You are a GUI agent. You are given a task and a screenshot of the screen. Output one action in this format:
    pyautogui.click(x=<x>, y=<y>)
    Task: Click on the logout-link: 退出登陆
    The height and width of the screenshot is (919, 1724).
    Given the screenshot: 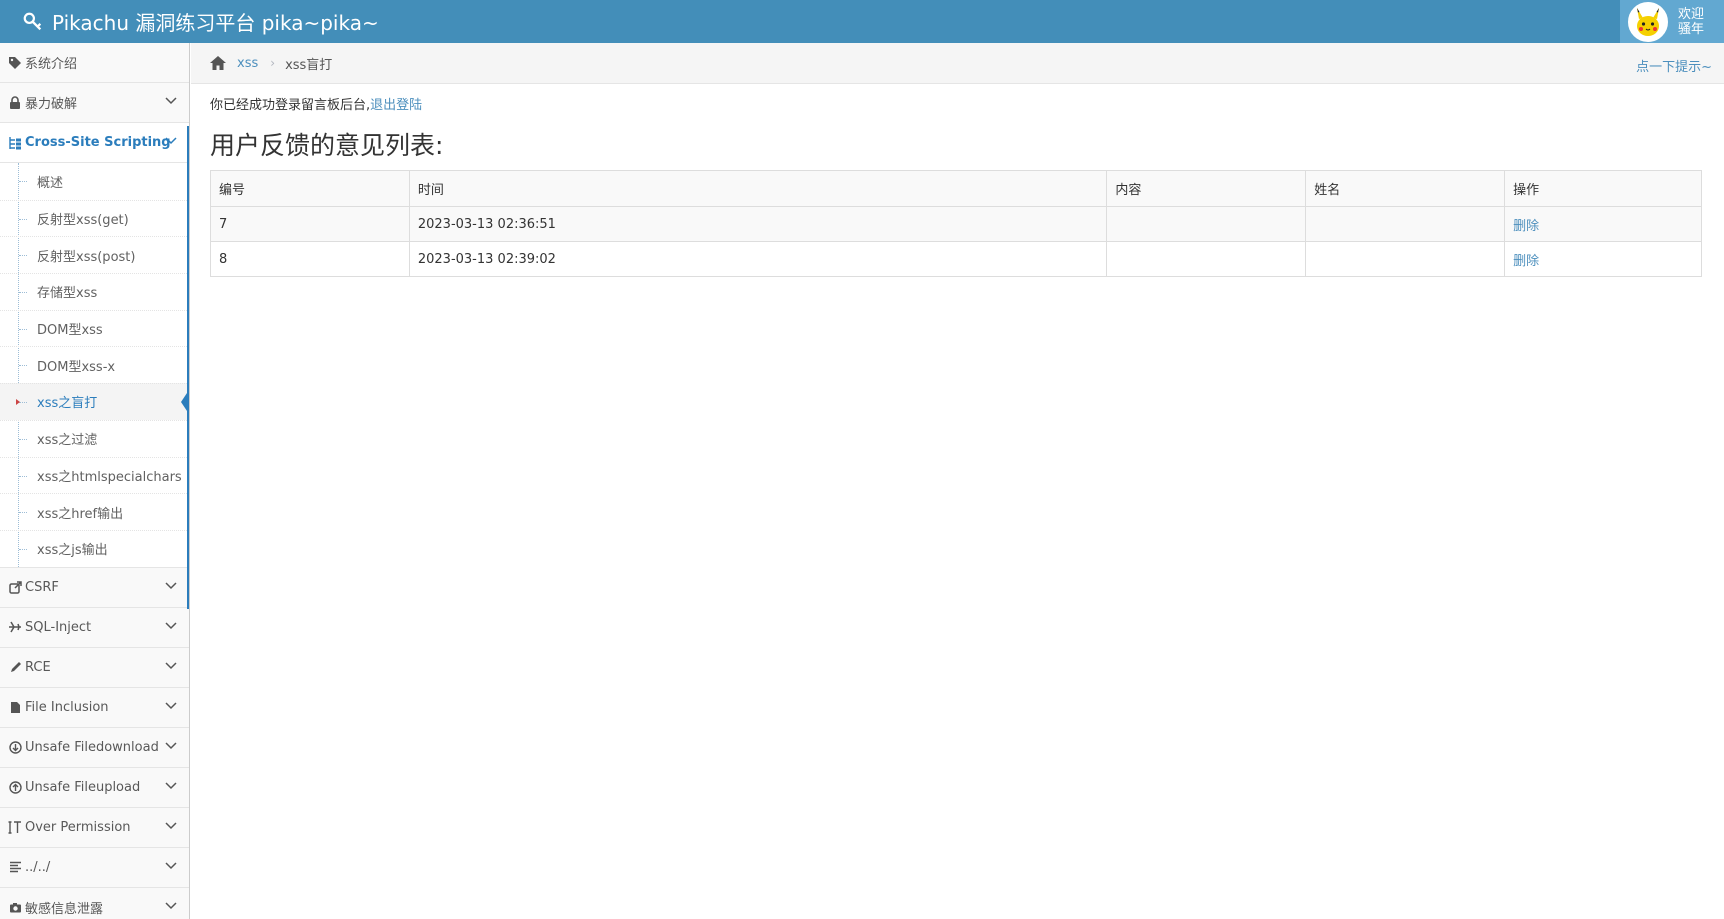 What is the action you would take?
    pyautogui.click(x=396, y=105)
    